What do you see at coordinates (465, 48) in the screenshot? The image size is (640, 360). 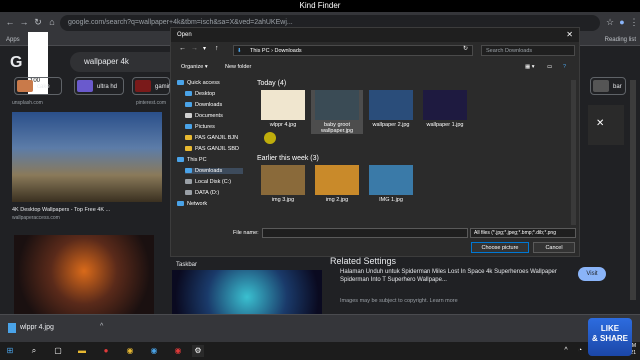 I see `refresh-icon: ↻` at bounding box center [465, 48].